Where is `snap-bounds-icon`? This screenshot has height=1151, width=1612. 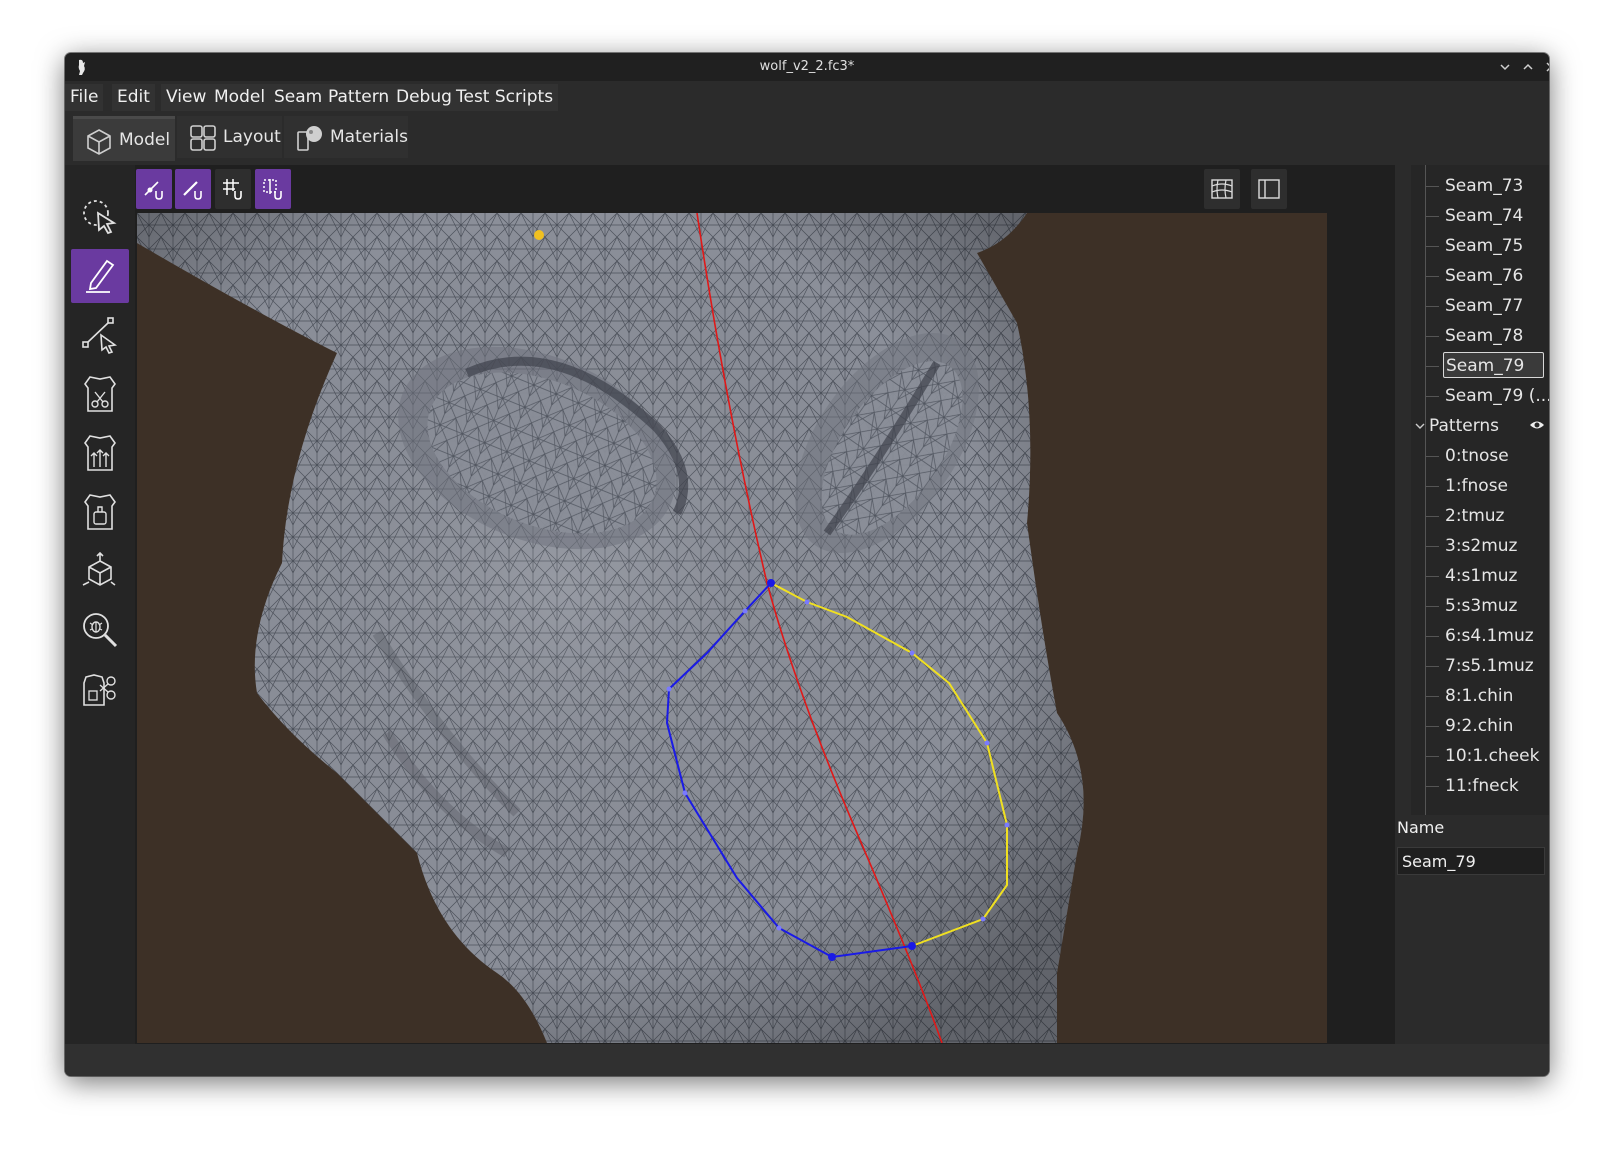
snap-bounds-icon is located at coordinates (272, 189).